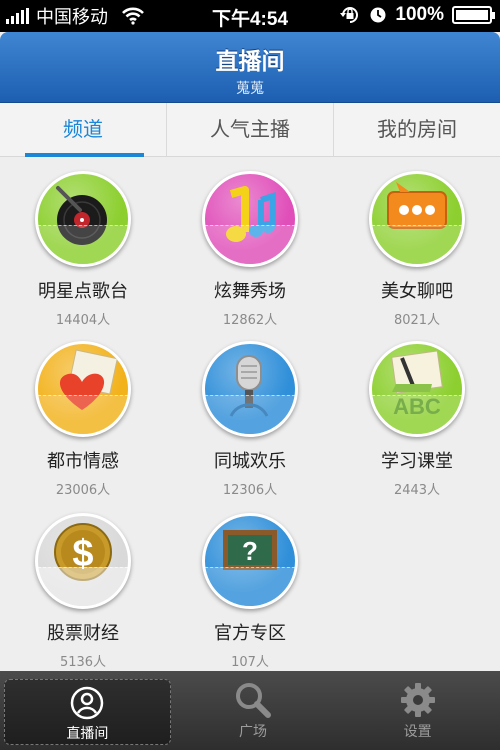 This screenshot has height=750, width=500. Describe the element at coordinates (378, 15) in the screenshot. I see `alarm-clock-icon` at that location.